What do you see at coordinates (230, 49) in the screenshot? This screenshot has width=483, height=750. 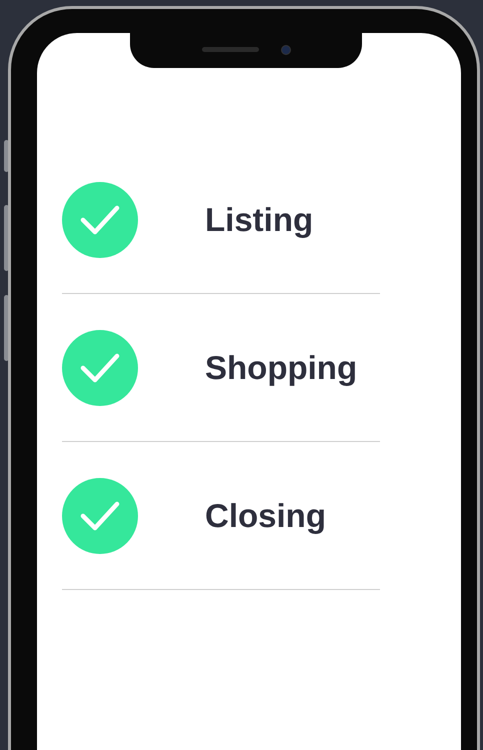 I see `speaker-grille` at bounding box center [230, 49].